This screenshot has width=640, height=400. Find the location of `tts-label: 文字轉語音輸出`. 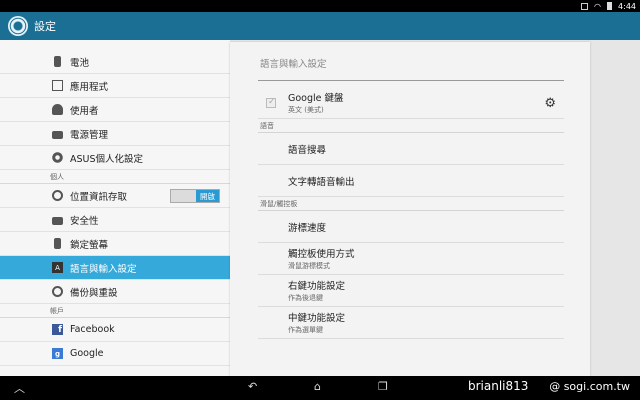

tts-label: 文字轉語音輸出 is located at coordinates (321, 182).